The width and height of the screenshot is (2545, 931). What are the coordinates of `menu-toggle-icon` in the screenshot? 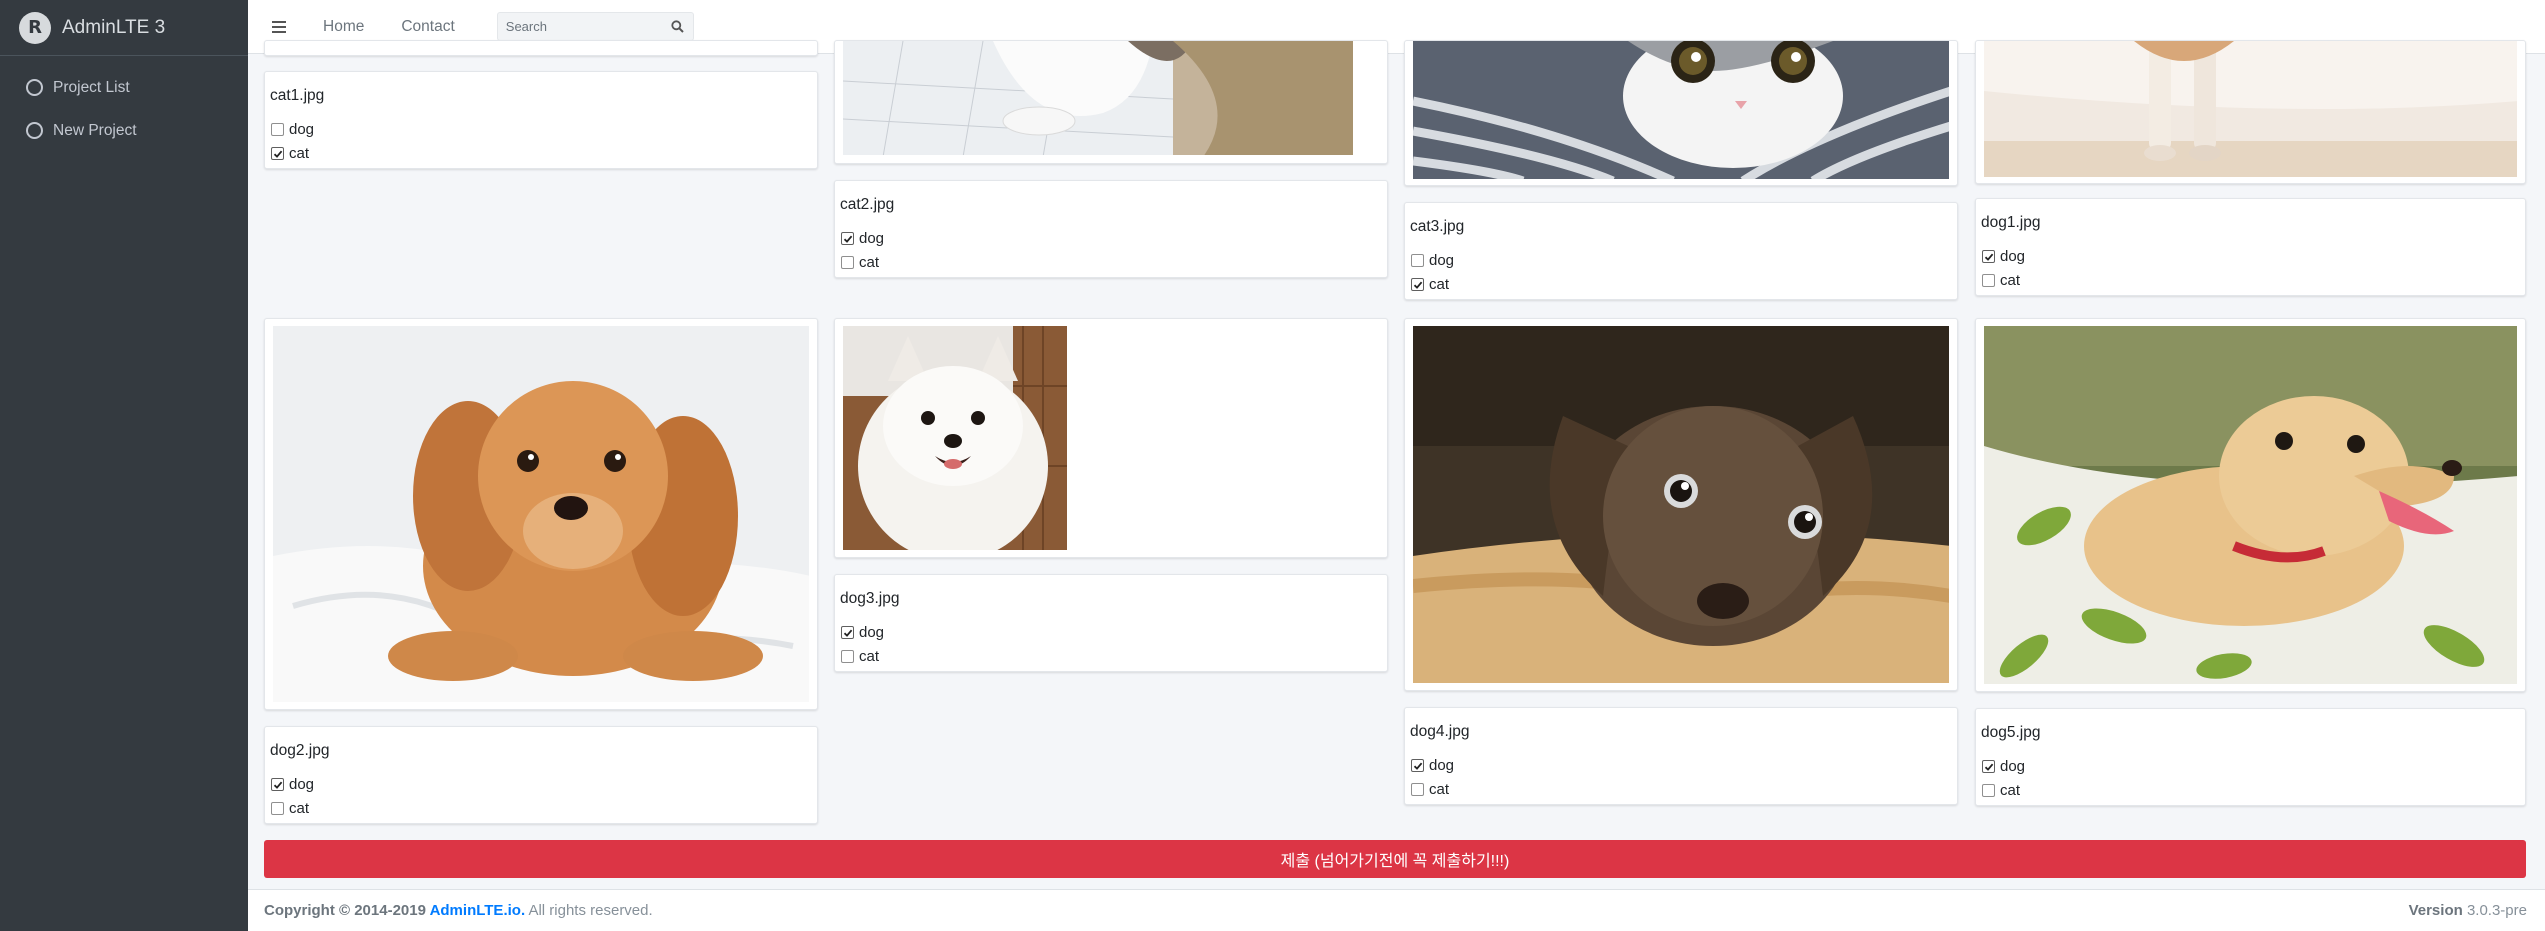 It's located at (279, 26).